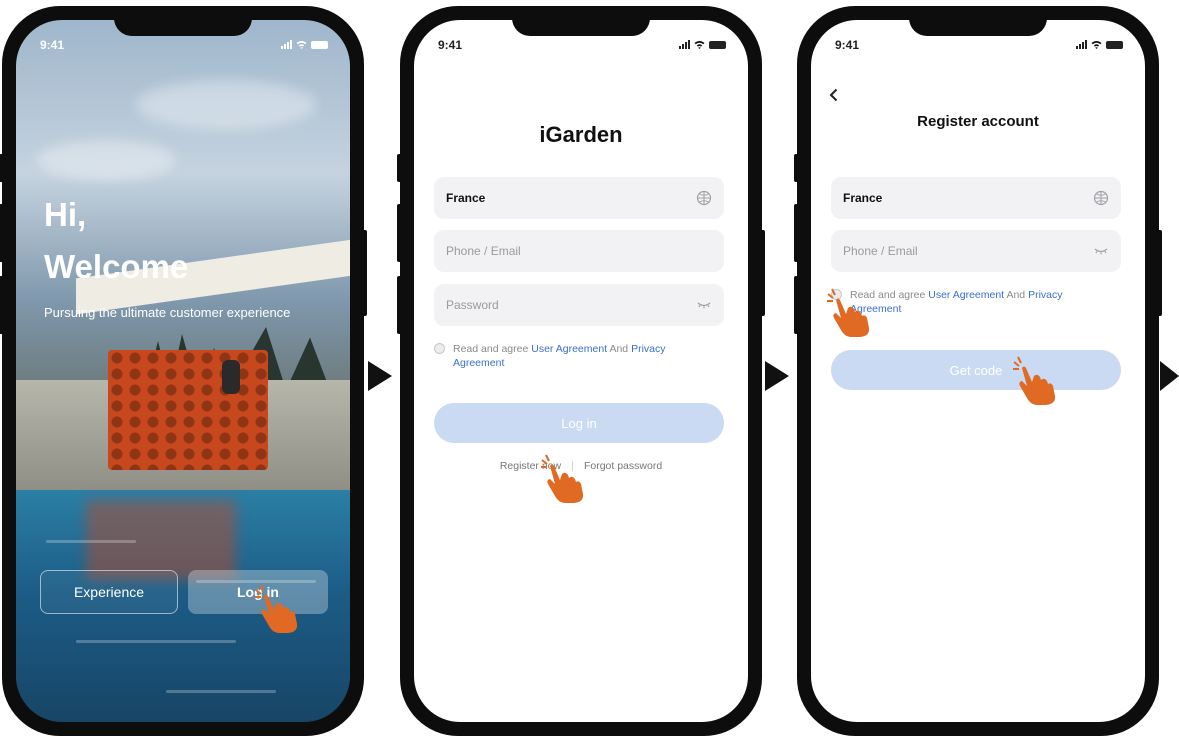 The image size is (1179, 737). I want to click on experience-button: Experience, so click(109, 592).